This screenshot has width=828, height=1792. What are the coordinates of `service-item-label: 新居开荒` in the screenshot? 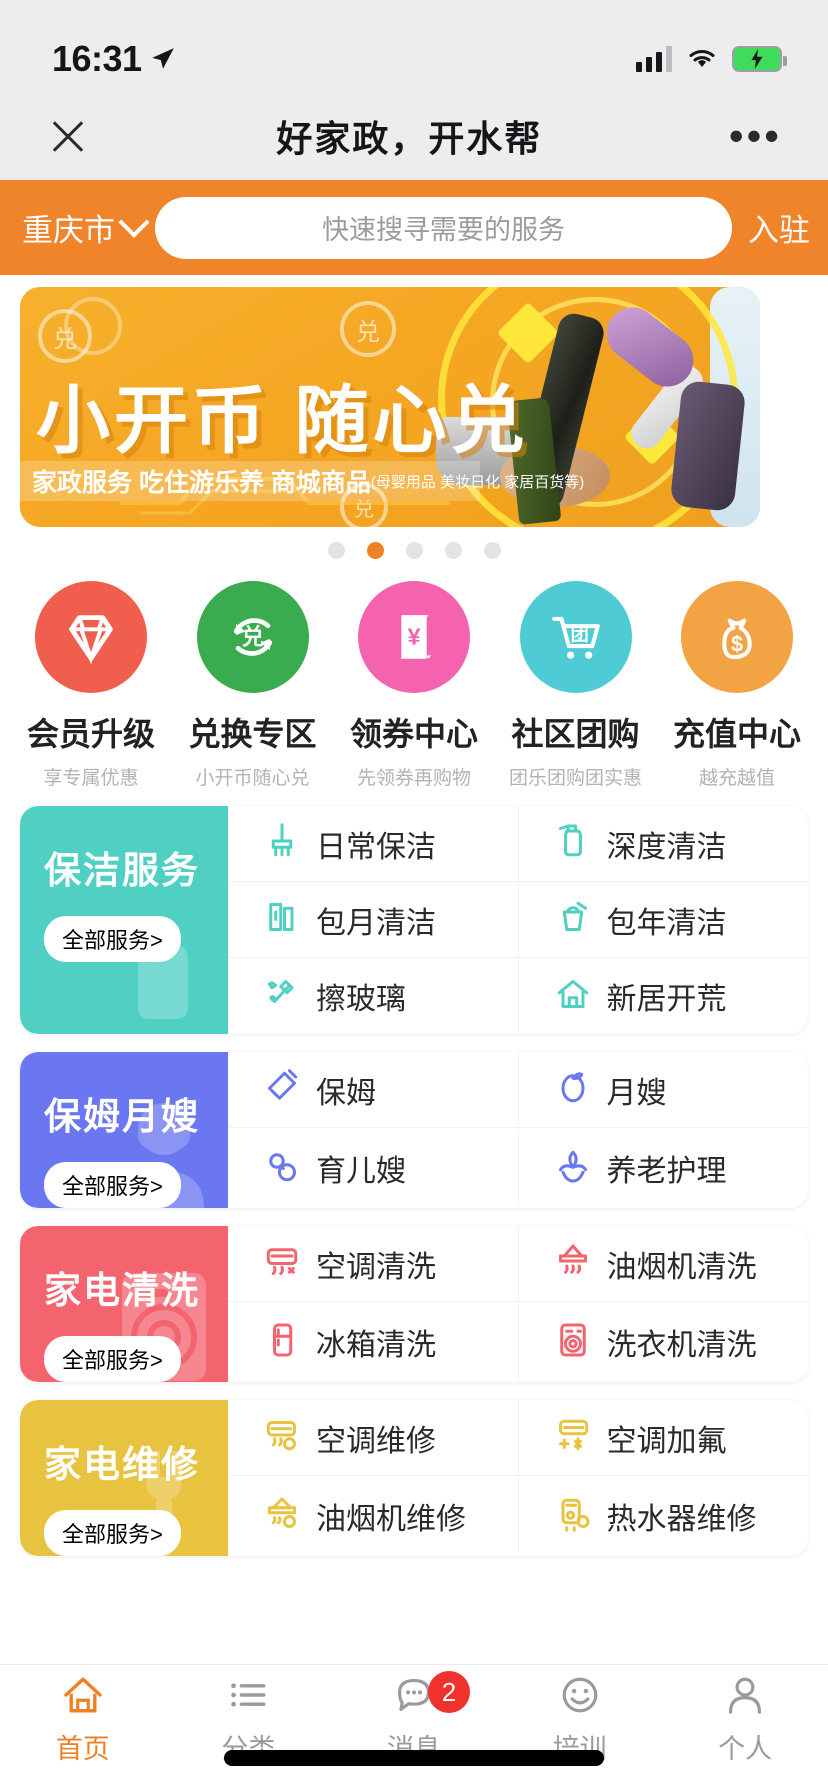 It's located at (666, 999).